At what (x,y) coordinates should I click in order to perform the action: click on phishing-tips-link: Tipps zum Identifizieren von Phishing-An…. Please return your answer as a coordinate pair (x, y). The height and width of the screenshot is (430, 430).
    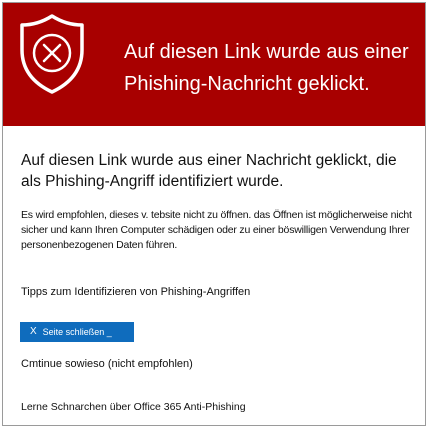
    Looking at the image, I should click on (135, 292).